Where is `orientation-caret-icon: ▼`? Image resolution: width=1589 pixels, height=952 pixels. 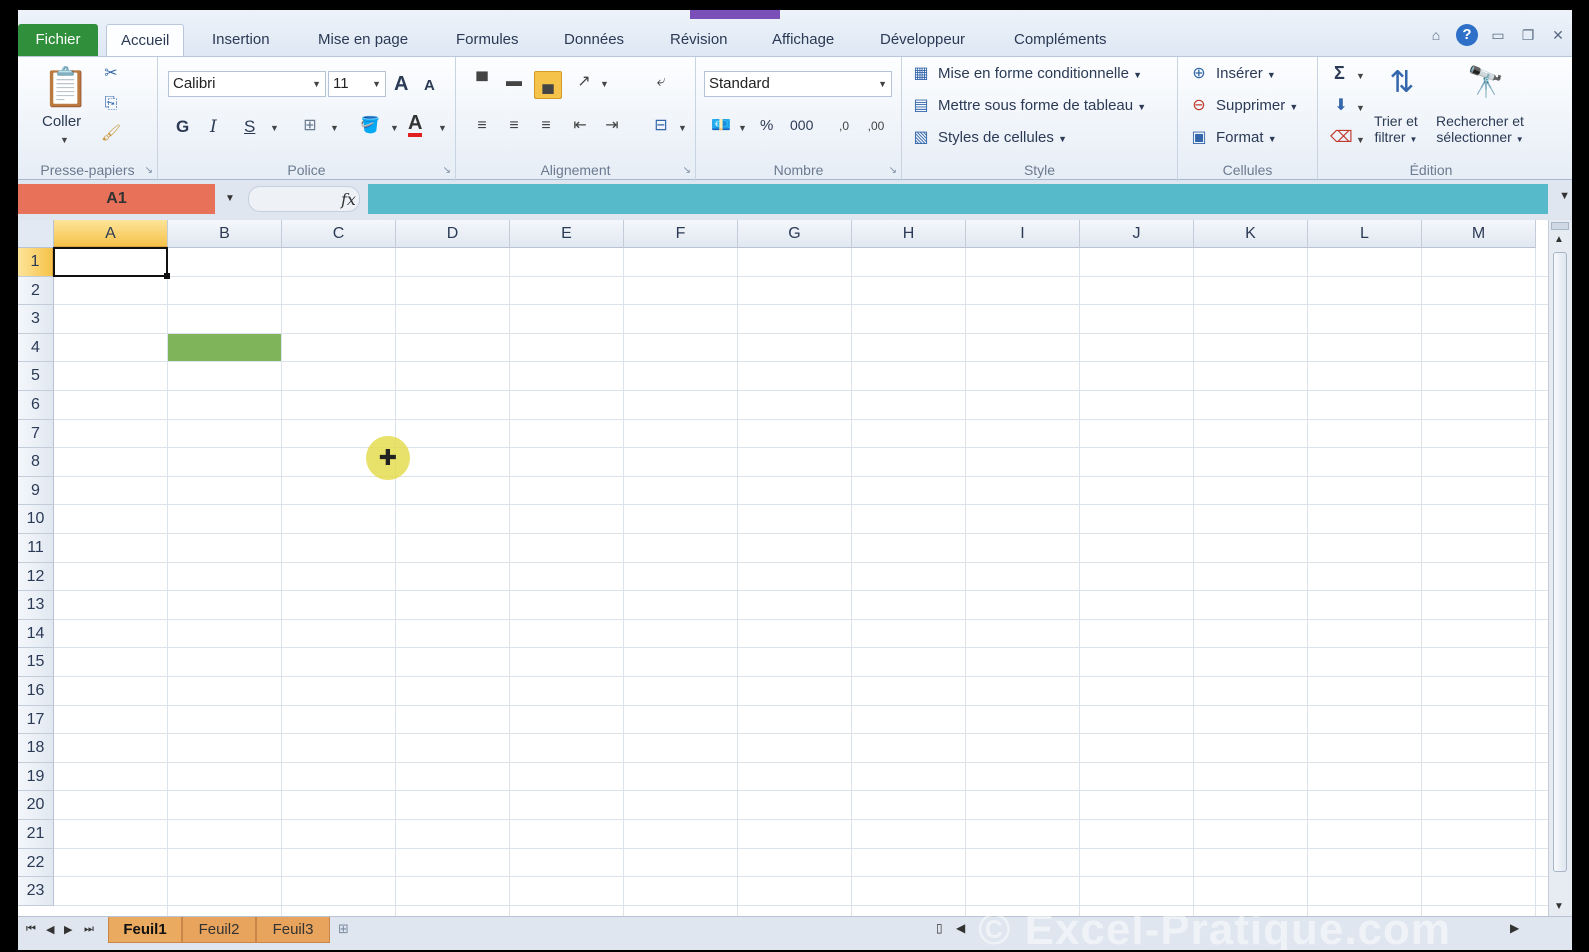 orientation-caret-icon: ▼ is located at coordinates (604, 84).